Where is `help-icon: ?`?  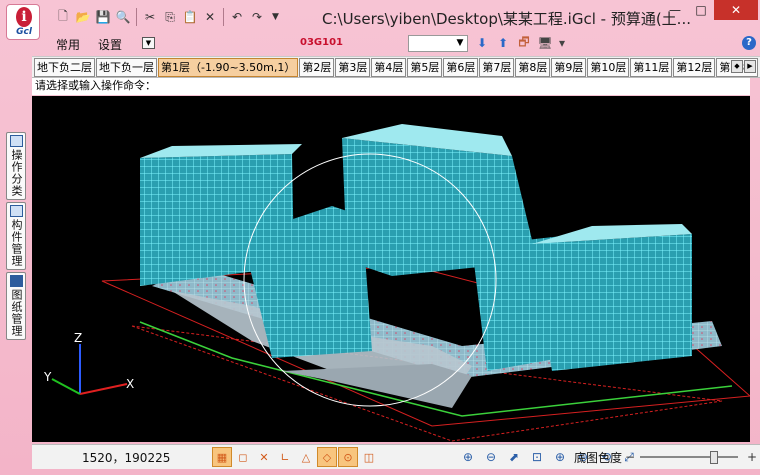 help-icon: ? is located at coordinates (749, 43).